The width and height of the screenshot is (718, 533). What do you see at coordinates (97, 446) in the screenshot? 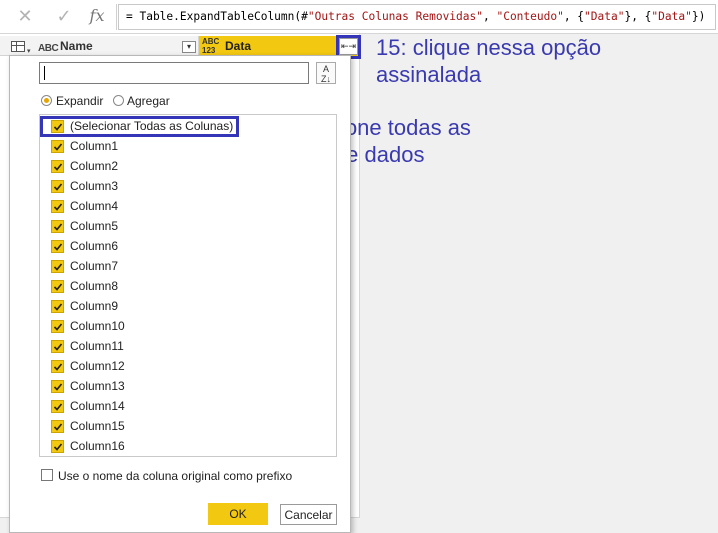
I see `column-item-label: Column16` at bounding box center [97, 446].